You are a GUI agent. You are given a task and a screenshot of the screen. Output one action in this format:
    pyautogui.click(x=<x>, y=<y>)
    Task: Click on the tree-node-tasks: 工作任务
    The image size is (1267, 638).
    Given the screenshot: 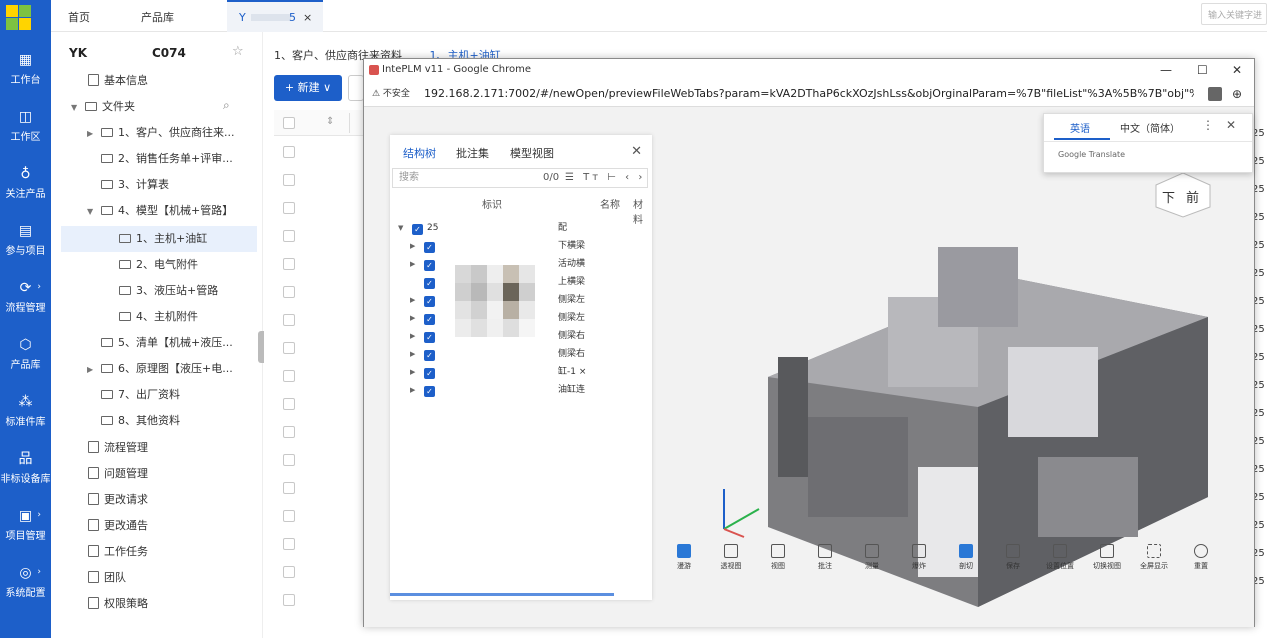 What is the action you would take?
    pyautogui.click(x=118, y=552)
    